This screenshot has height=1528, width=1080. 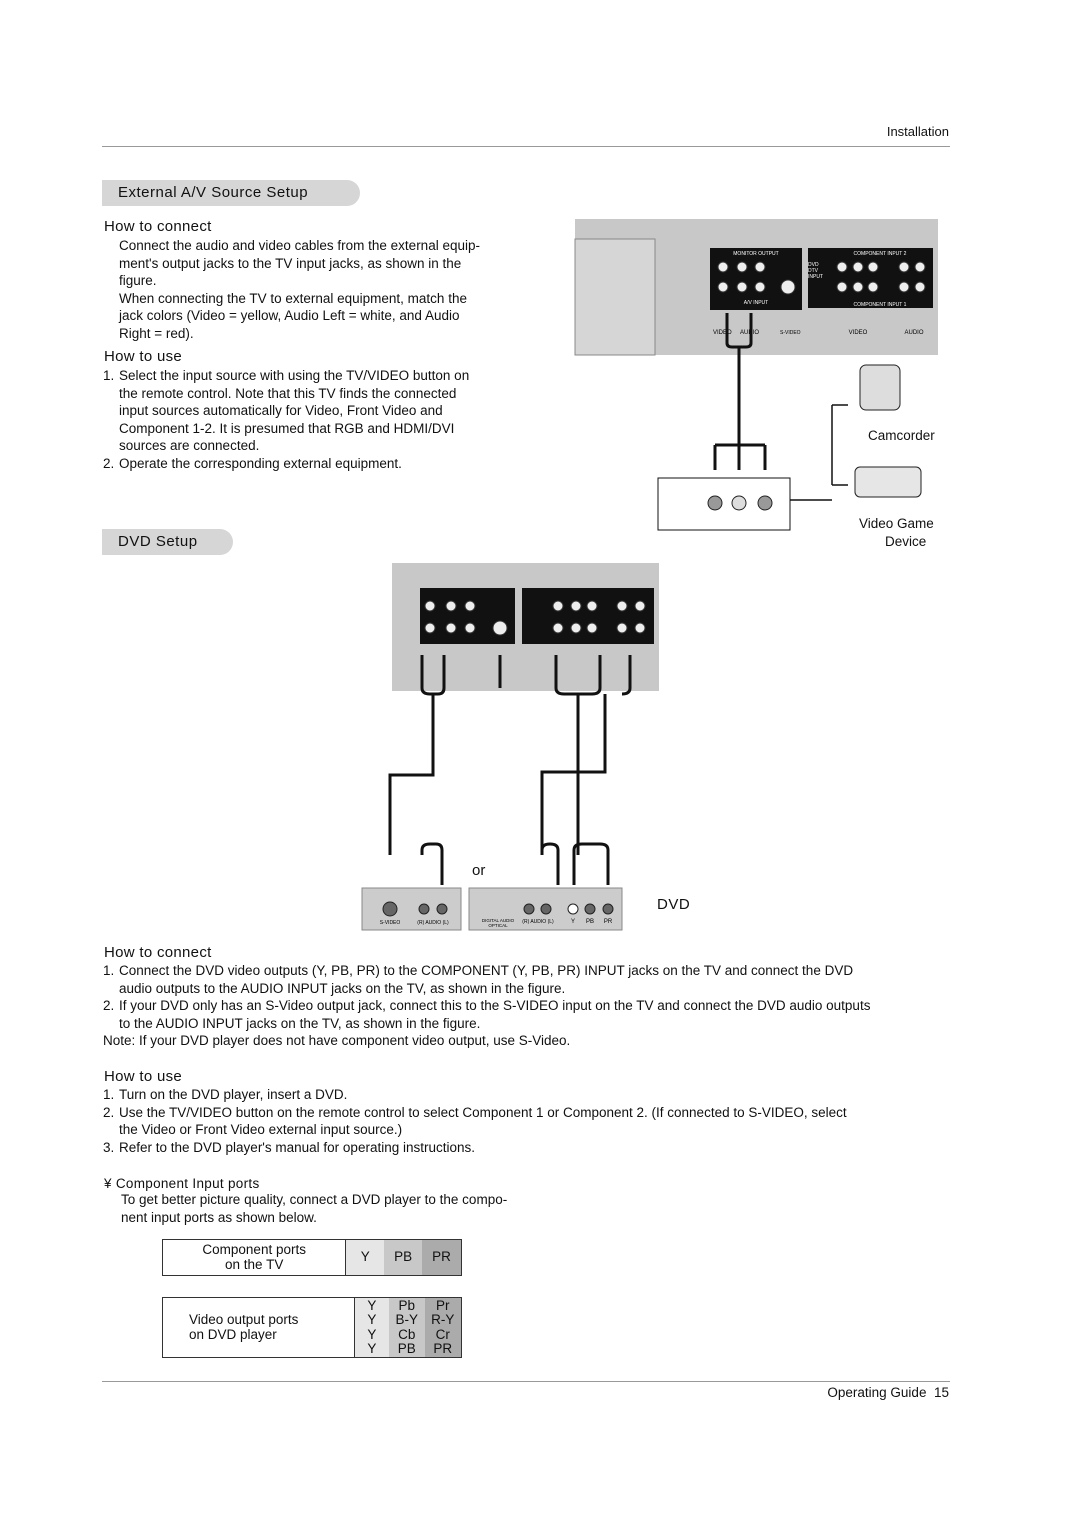 I want to click on header-rule, so click(x=526, y=146).